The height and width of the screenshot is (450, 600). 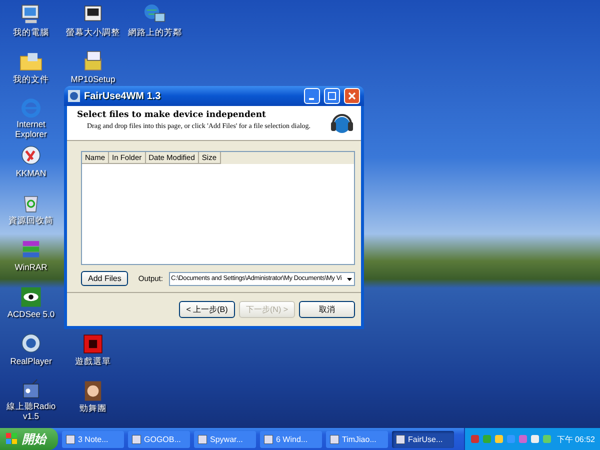 What do you see at coordinates (575, 439) in the screenshot?
I see `clock: 下午 06:52` at bounding box center [575, 439].